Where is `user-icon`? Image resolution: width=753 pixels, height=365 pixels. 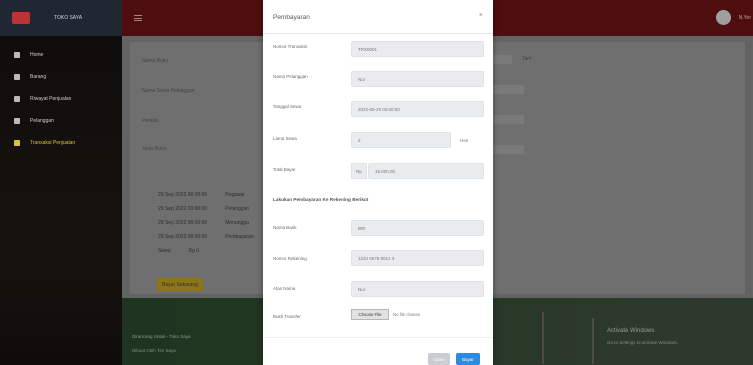
user-icon is located at coordinates (17, 121).